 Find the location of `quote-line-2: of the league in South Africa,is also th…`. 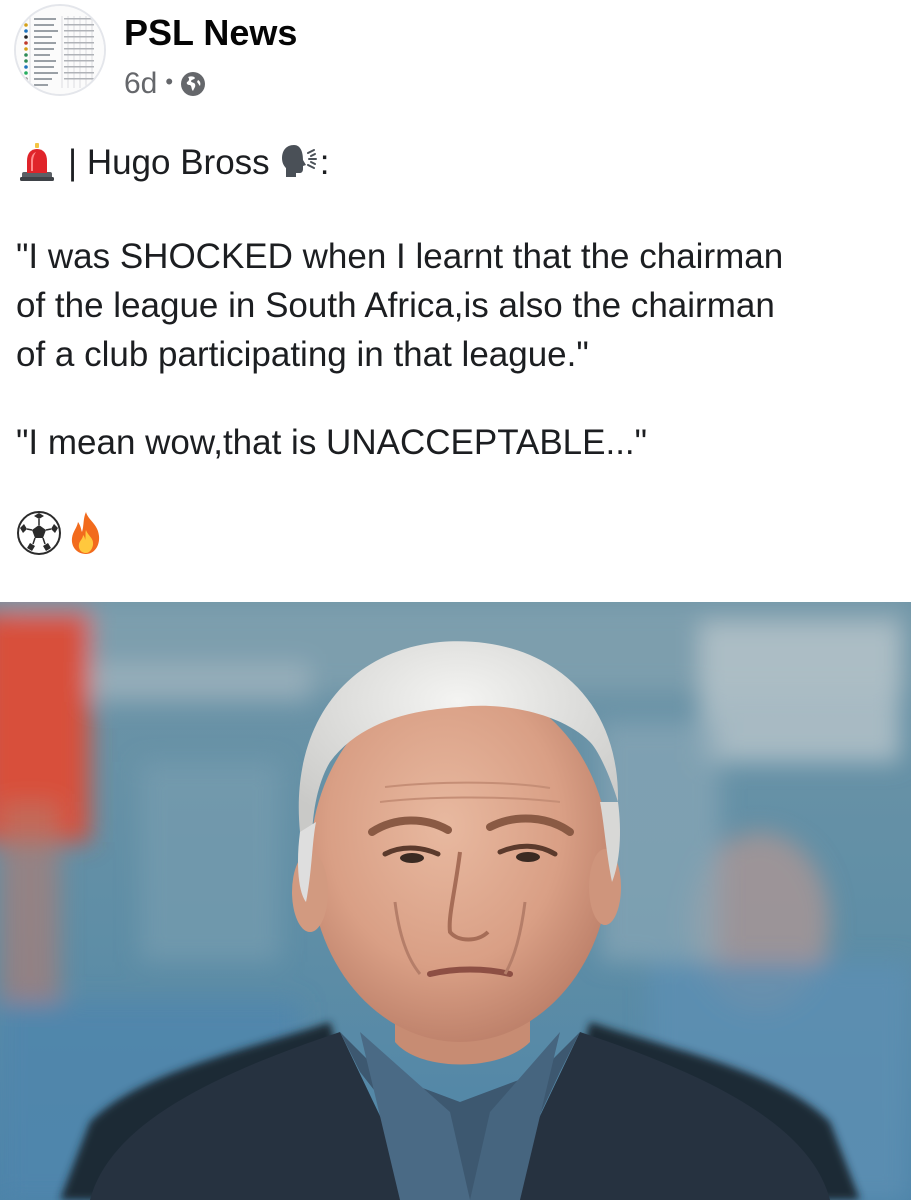

quote-line-2: of the league in South Africa,is also th… is located at coordinates (395, 305).